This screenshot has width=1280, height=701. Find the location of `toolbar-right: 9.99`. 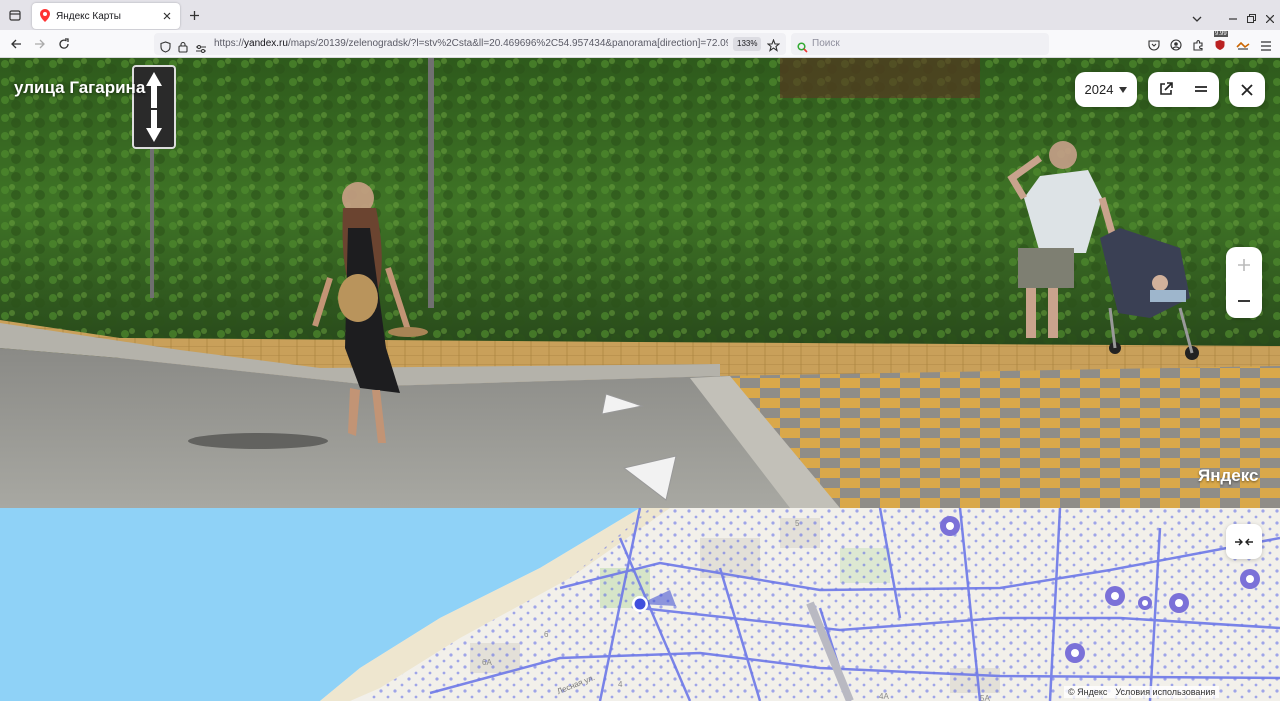

toolbar-right: 9.99 is located at coordinates (1210, 43).